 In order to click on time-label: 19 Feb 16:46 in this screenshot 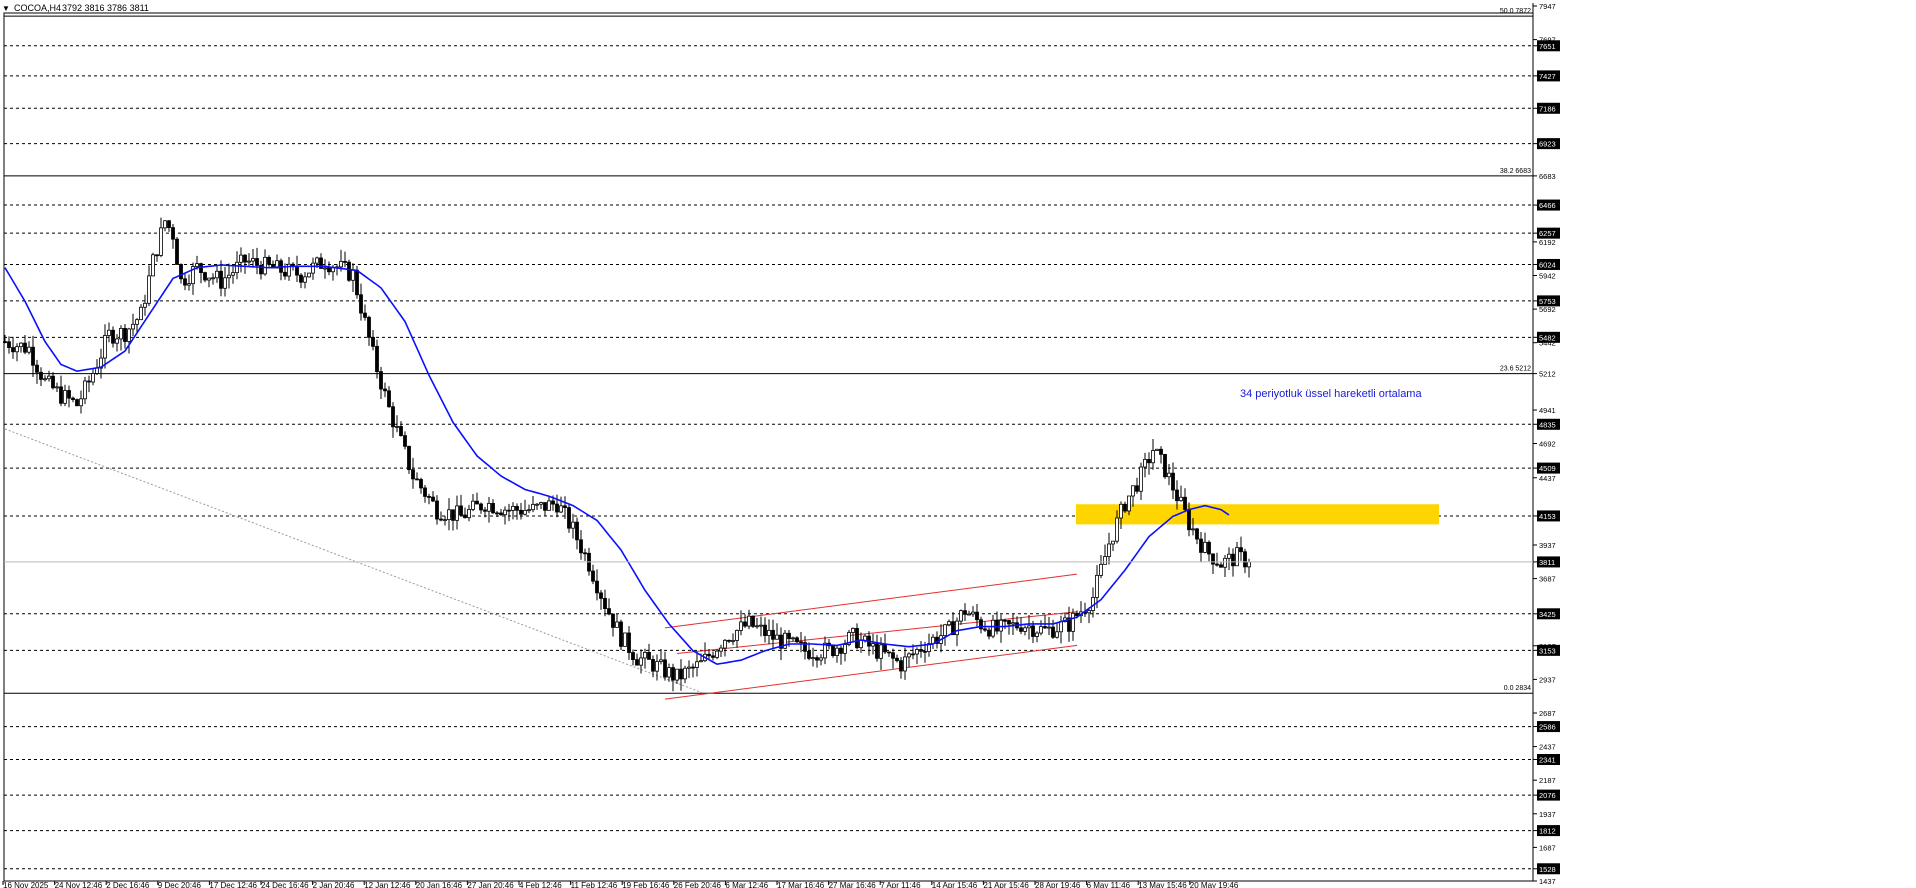, I will do `click(646, 884)`.